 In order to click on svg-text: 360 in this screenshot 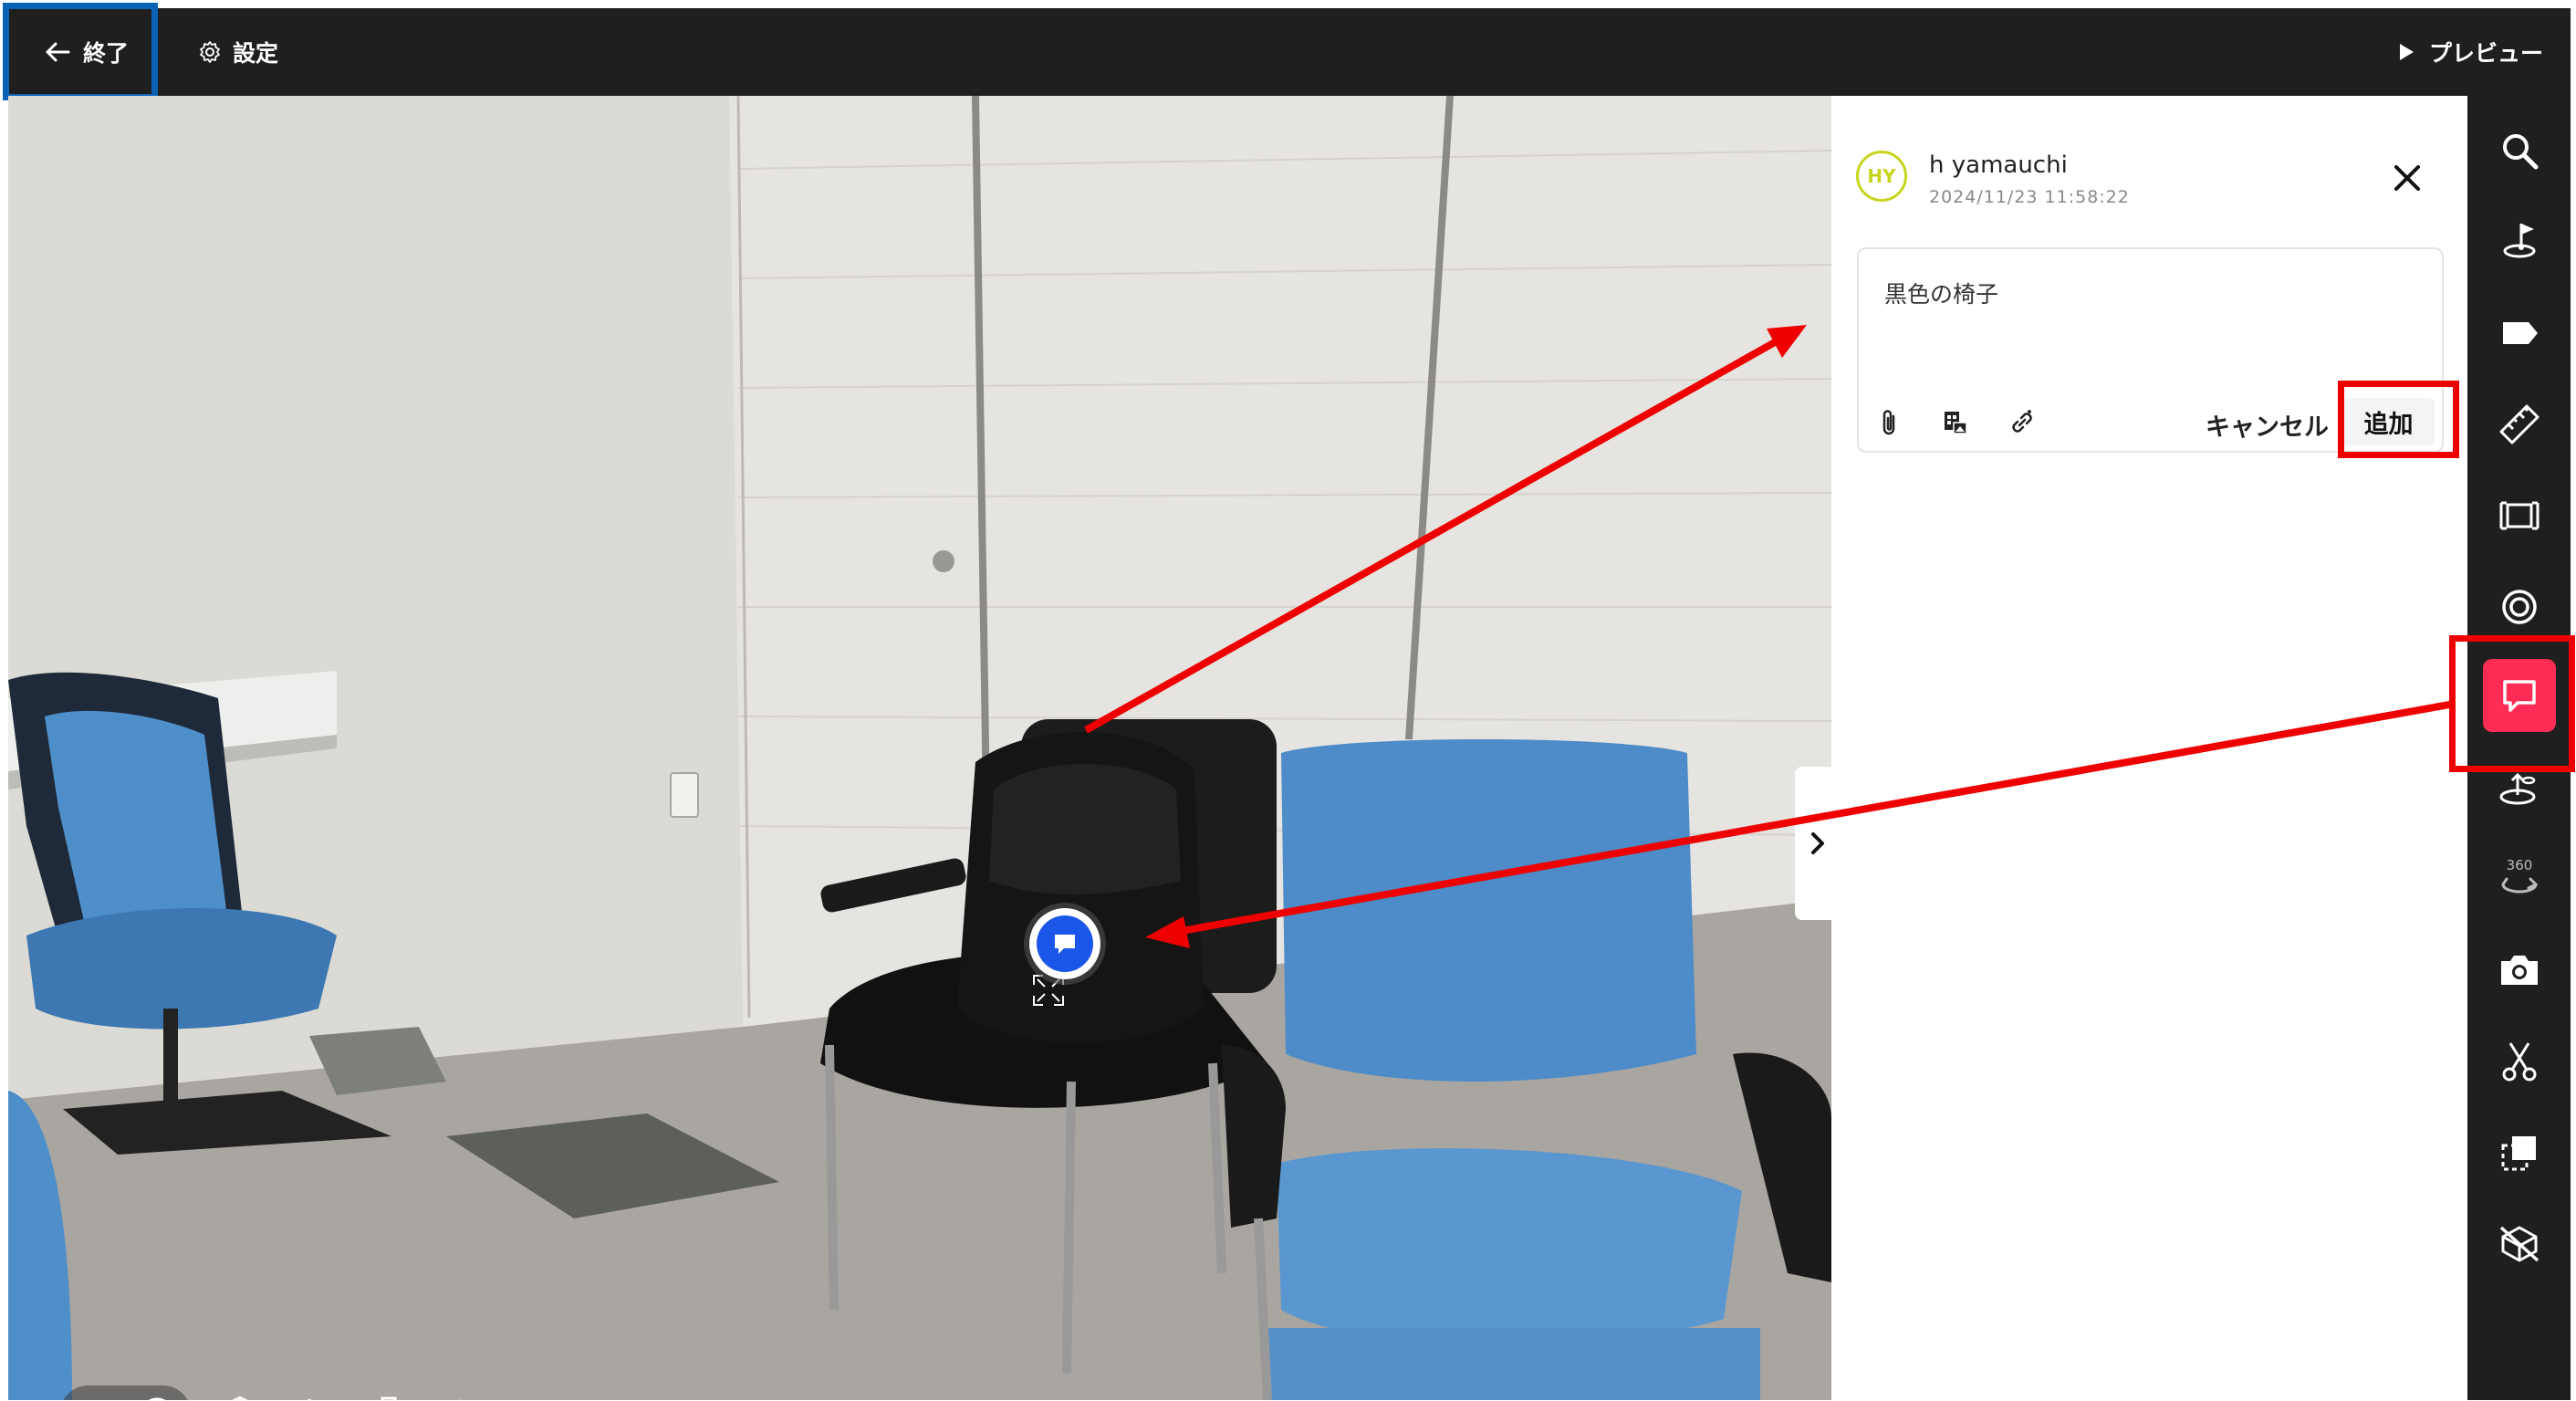, I will do `click(2520, 865)`.